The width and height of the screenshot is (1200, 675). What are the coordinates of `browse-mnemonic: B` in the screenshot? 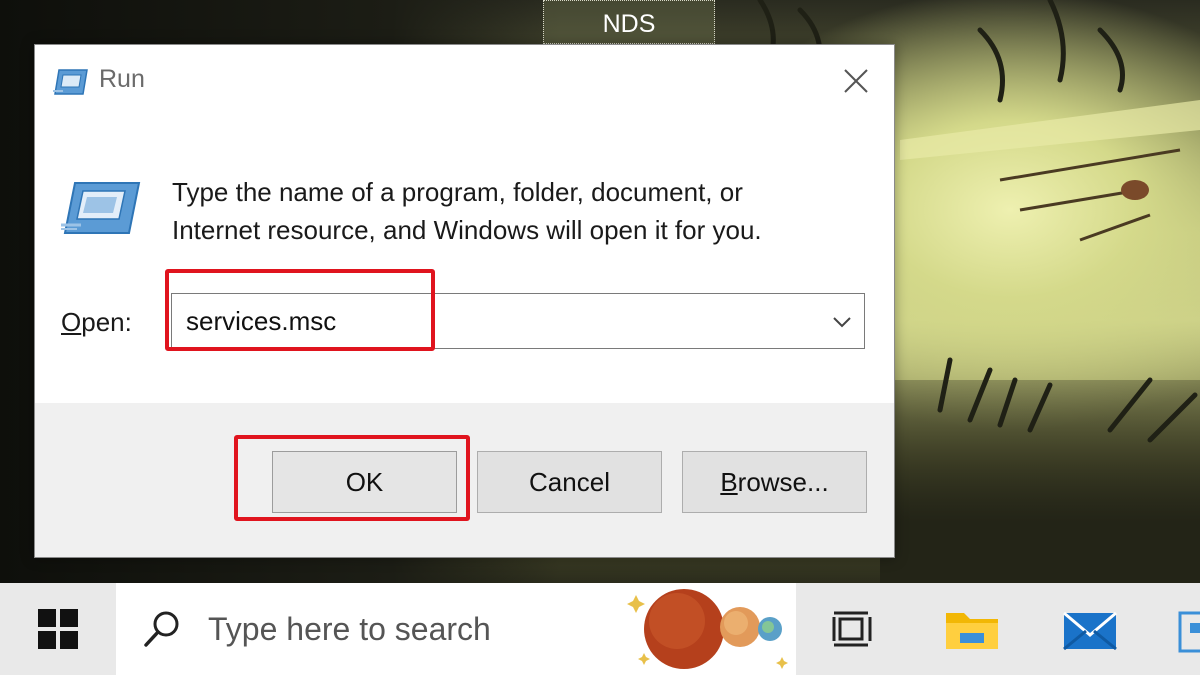 It's located at (729, 481).